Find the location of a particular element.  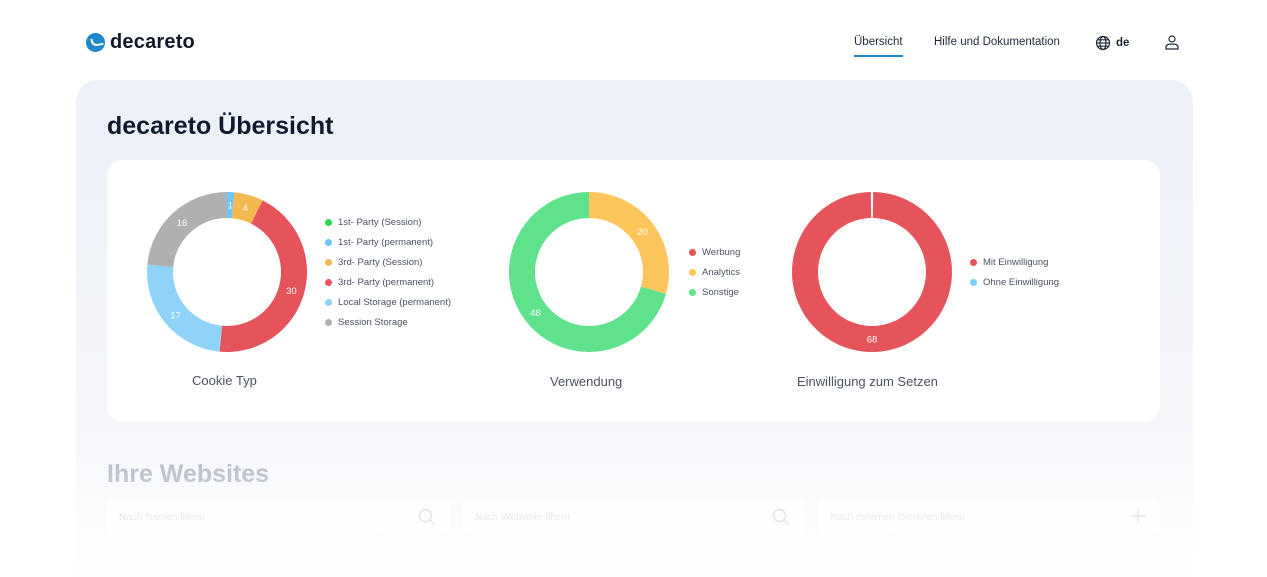

legend-item-mit-einwilligung: Mit Einwilligung is located at coordinates (1014, 262).